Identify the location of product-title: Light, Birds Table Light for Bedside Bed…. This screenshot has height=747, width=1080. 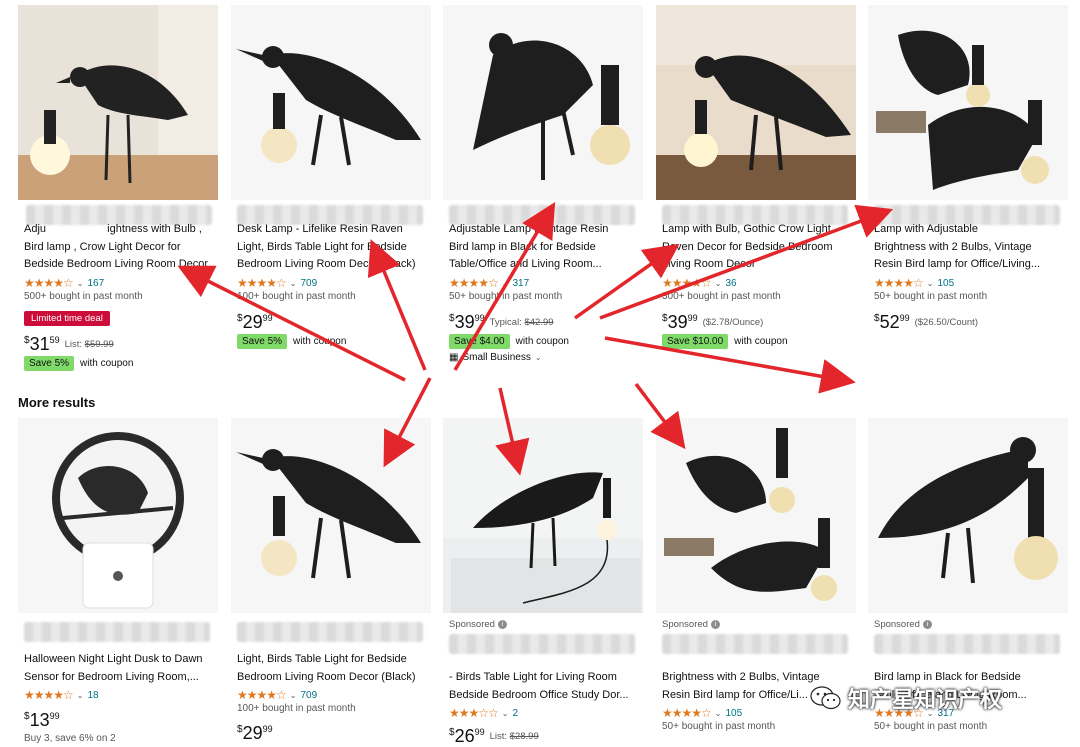
(334, 668).